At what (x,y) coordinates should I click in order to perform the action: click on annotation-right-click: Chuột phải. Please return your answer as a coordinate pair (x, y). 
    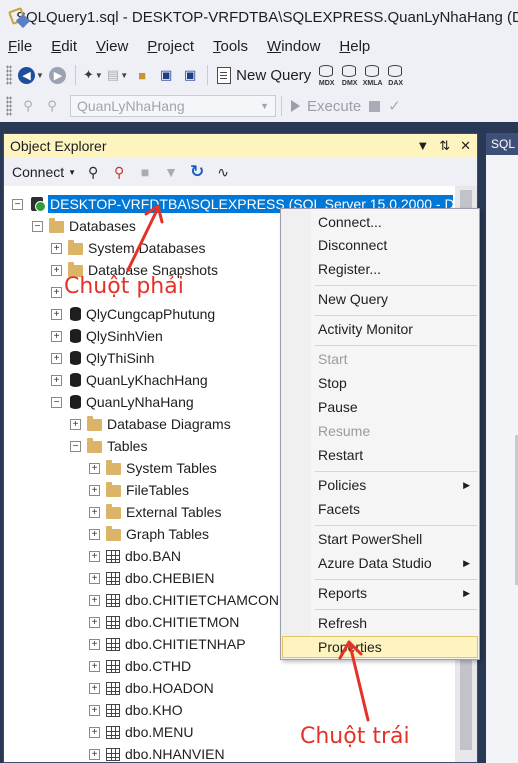
    Looking at the image, I should click on (124, 286).